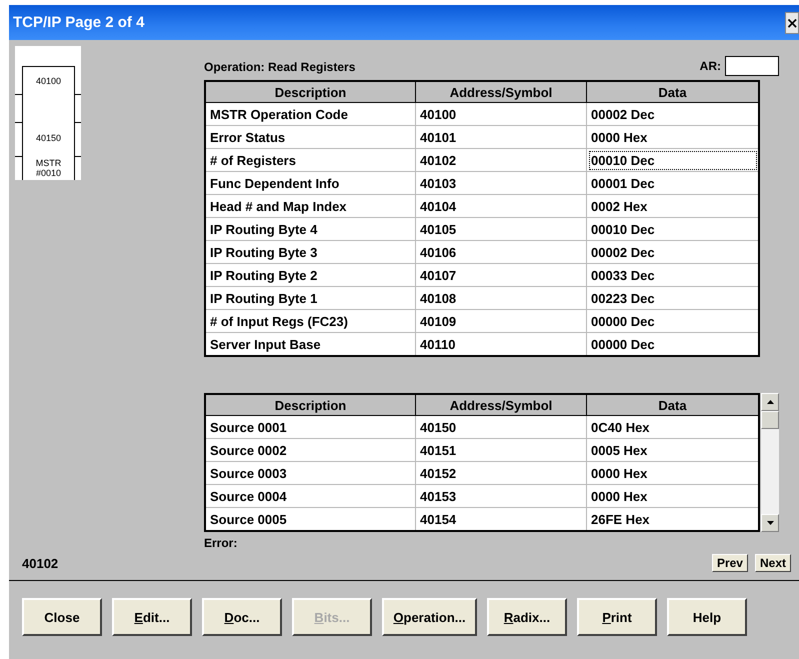 This screenshot has height=659, width=799. What do you see at coordinates (501, 229) in the screenshot?
I see `address-cell: 40105` at bounding box center [501, 229].